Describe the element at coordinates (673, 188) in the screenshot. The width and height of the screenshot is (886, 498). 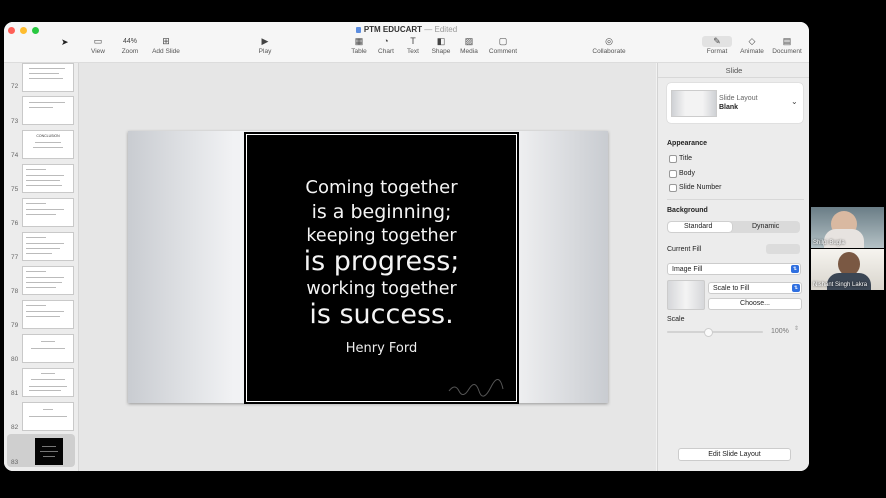
I see `slide-number-checkbox` at that location.